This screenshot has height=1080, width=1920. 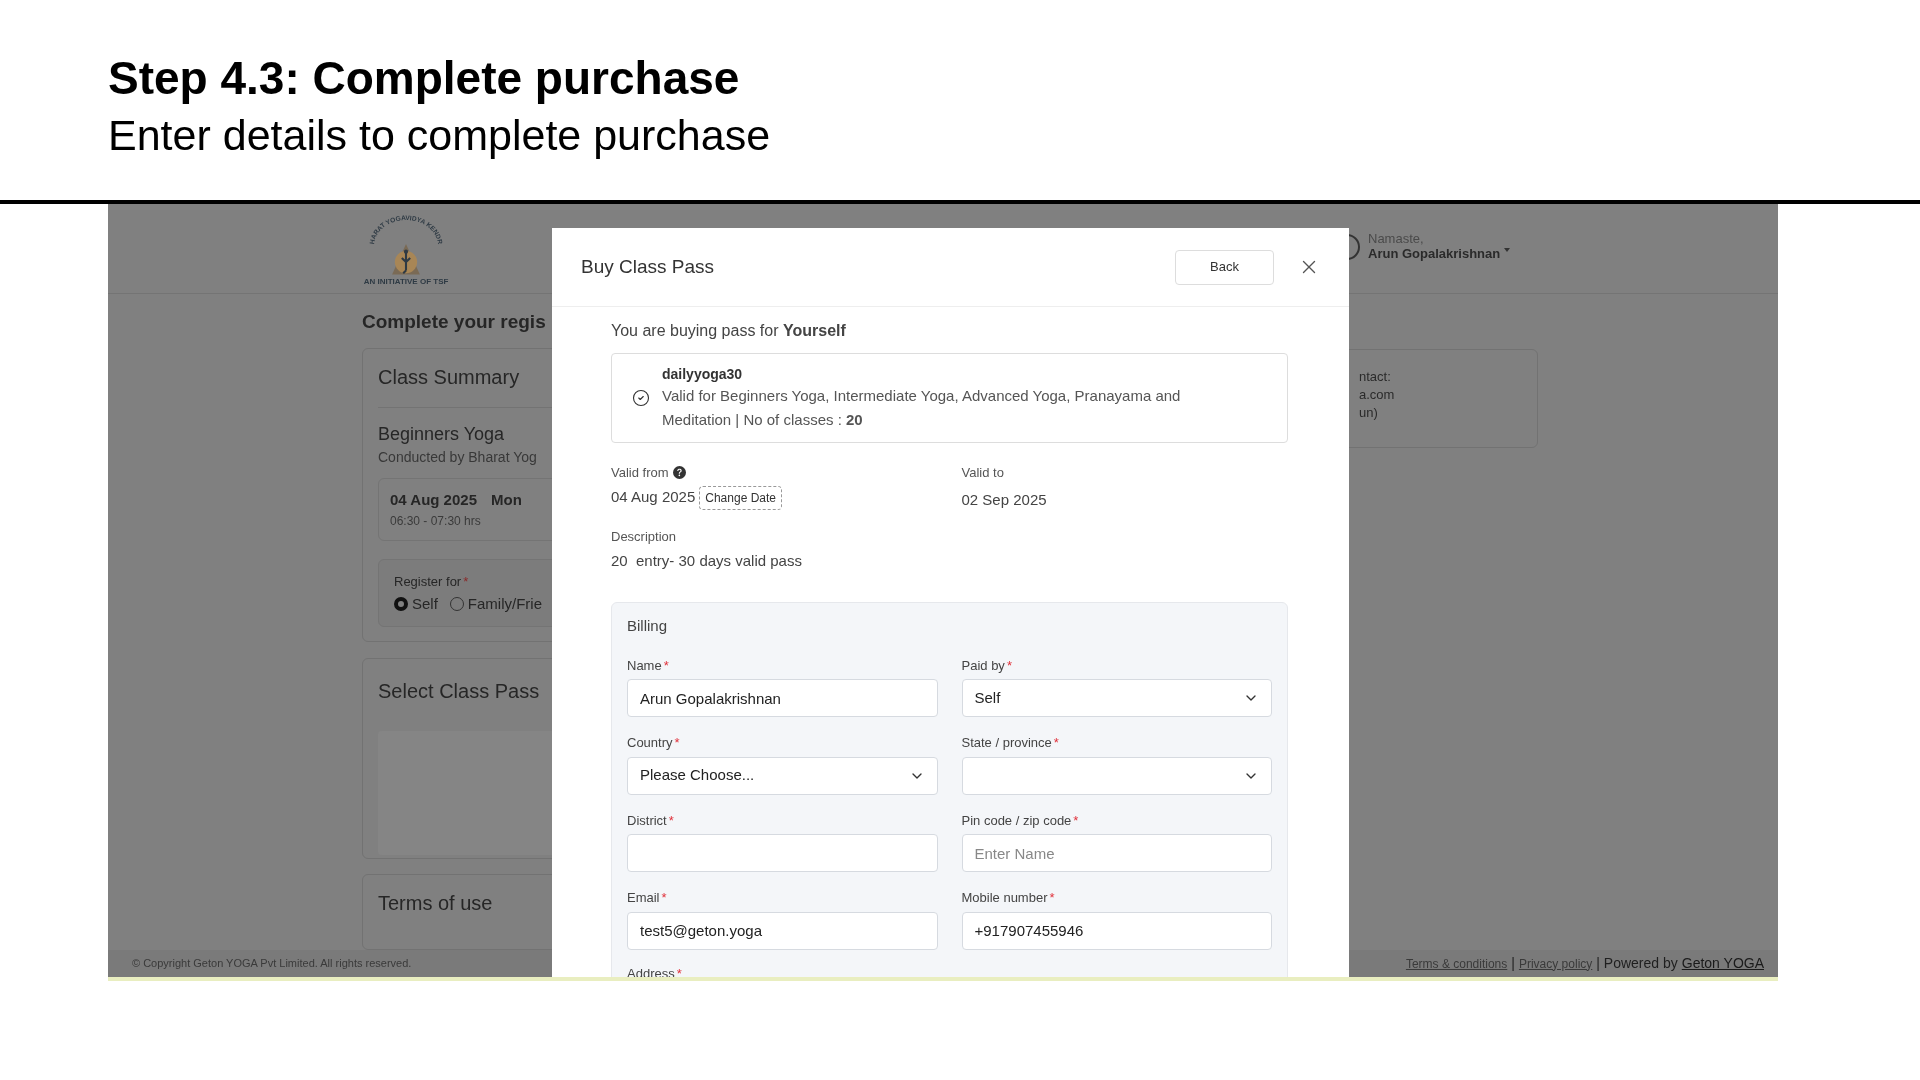 I want to click on conducted-by-text: Conducted by Bharat Yog, so click(x=457, y=457).